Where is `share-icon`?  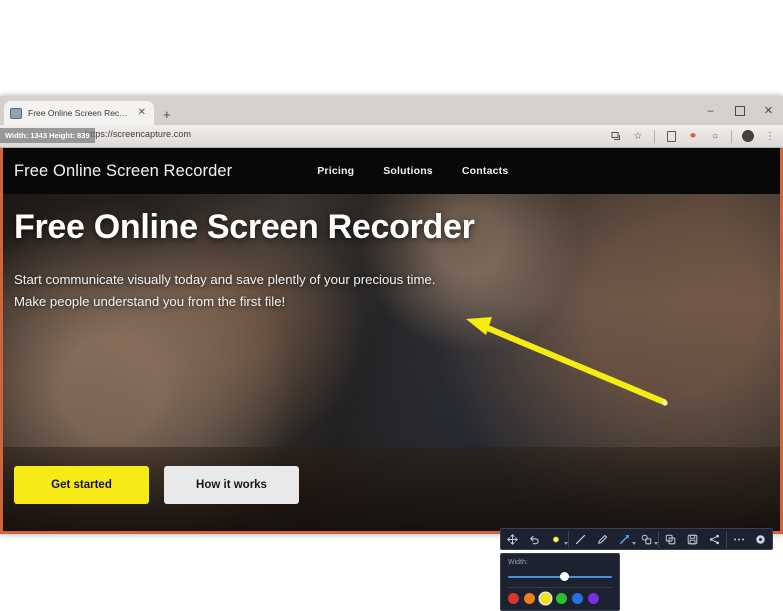 share-icon is located at coordinates (714, 539).